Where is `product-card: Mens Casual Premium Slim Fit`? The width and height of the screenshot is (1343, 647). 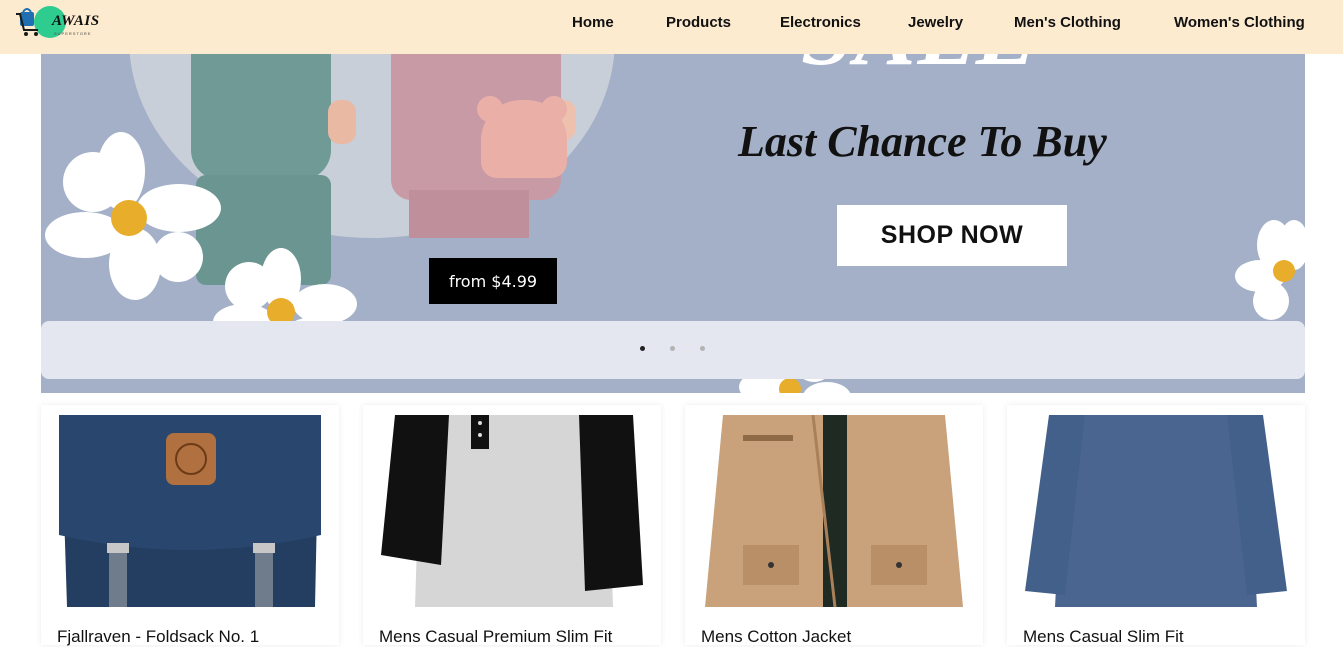 product-card: Mens Casual Premium Slim Fit is located at coordinates (512, 526).